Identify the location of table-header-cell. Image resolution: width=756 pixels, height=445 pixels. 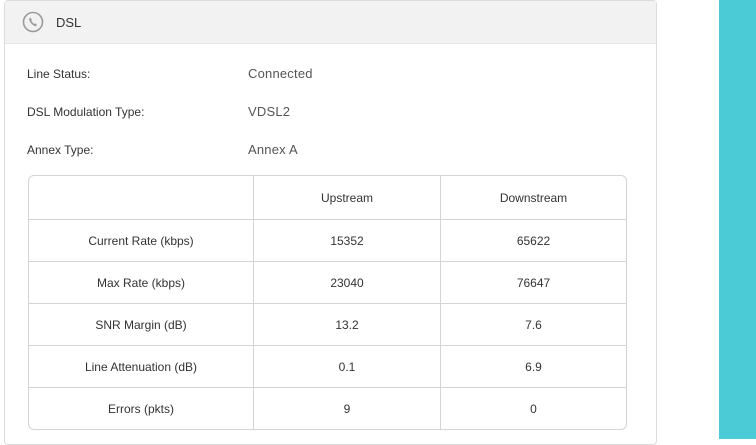
(141, 197).